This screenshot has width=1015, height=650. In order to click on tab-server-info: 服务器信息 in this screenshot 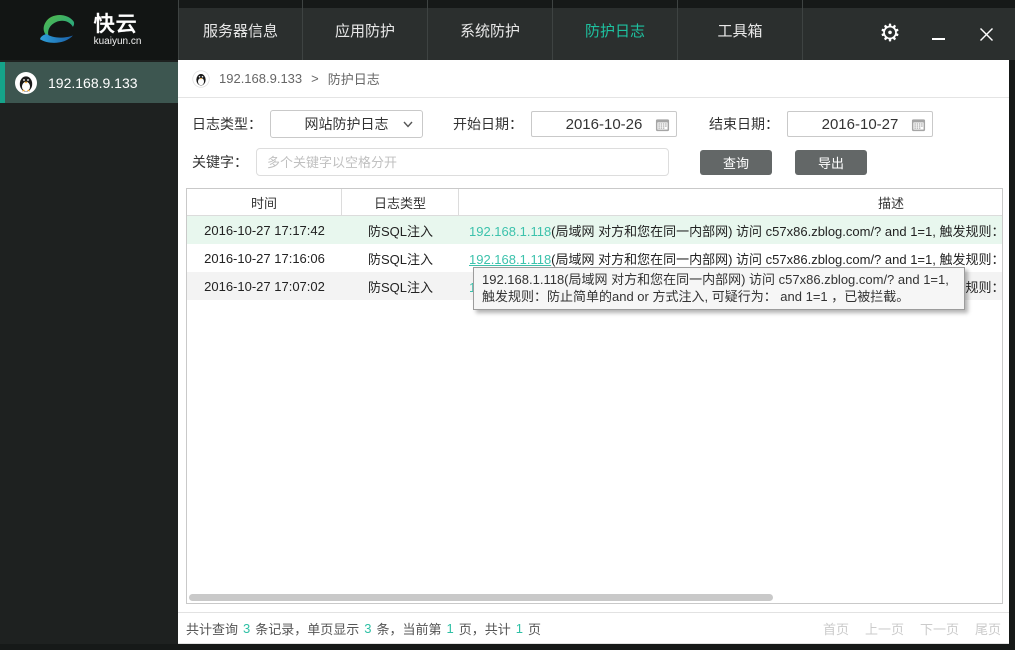, I will do `click(240, 30)`.